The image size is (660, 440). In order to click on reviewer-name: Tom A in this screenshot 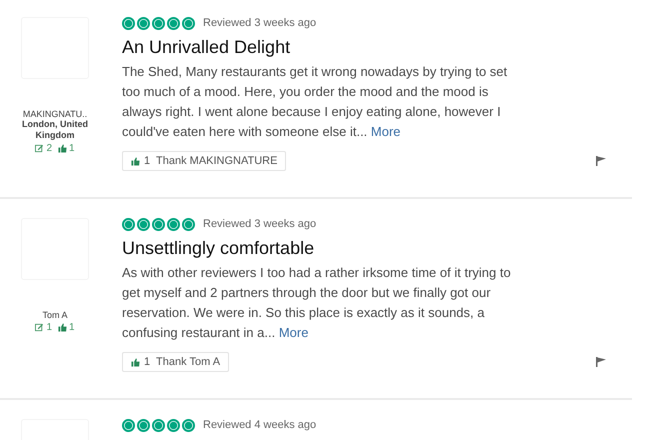, I will do `click(55, 315)`.